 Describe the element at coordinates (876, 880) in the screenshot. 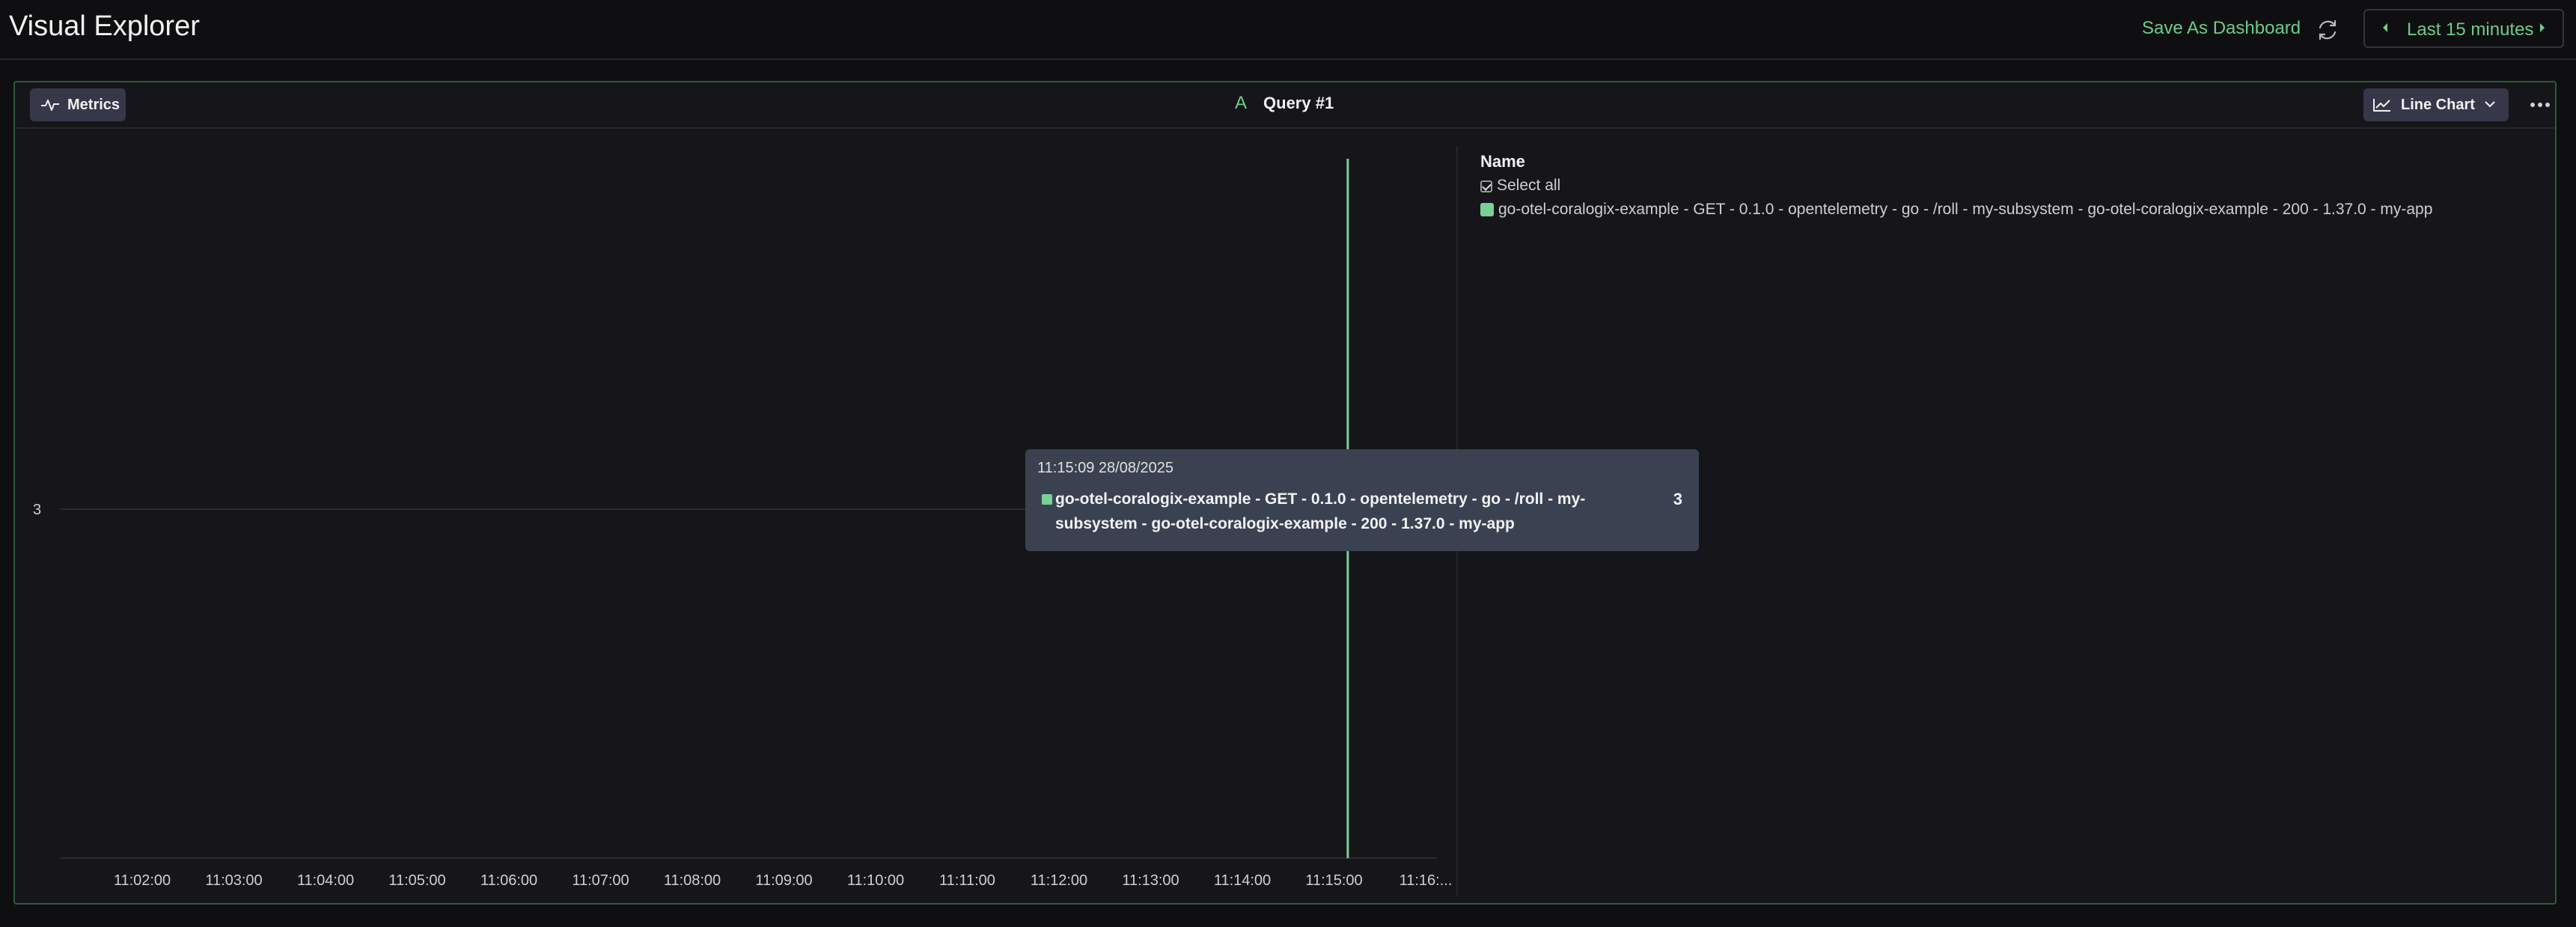

I see `x-tick-label: 11:10:00` at that location.